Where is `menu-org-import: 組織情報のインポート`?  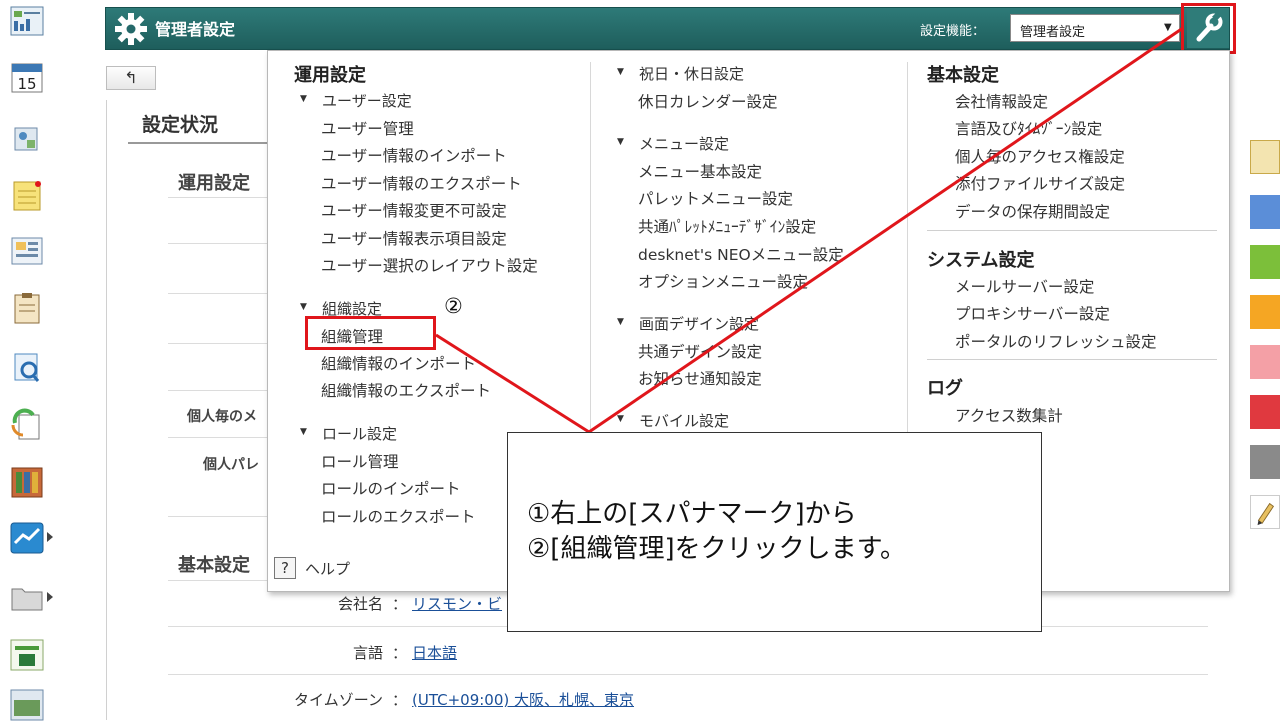
menu-org-import: 組織情報のインポート is located at coordinates (398, 363).